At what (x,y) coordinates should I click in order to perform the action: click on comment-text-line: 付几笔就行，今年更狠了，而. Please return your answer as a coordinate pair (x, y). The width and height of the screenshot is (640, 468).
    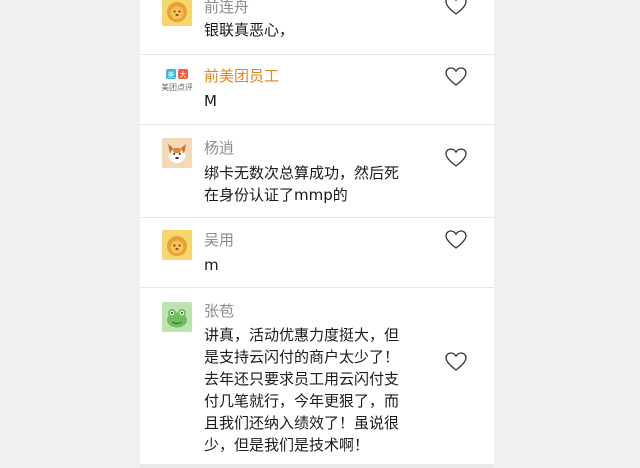
    Looking at the image, I should click on (302, 401).